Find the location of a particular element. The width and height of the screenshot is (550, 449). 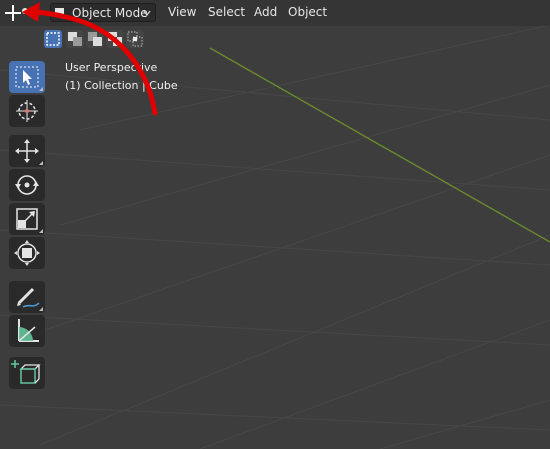

select-extend-button is located at coordinates (75, 39).